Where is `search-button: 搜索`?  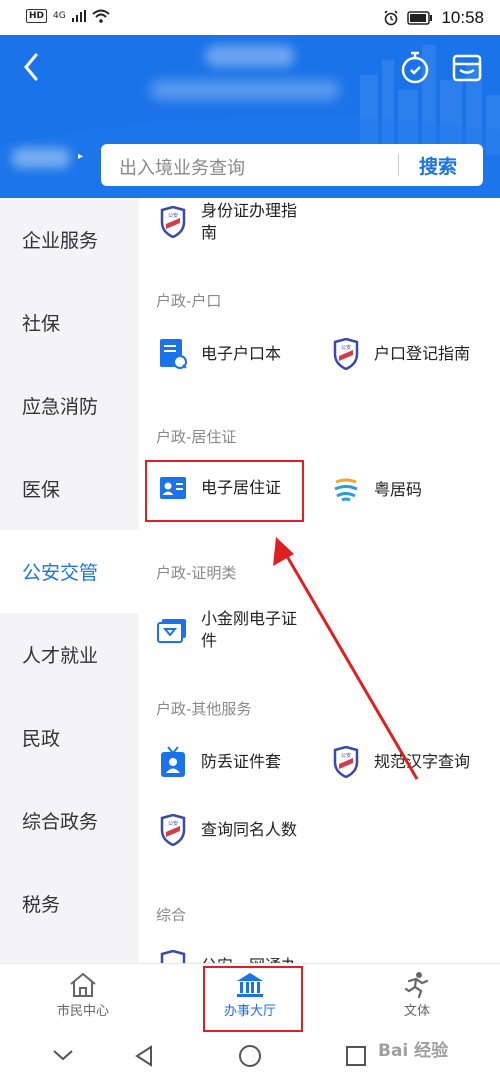 search-button: 搜索 is located at coordinates (438, 165).